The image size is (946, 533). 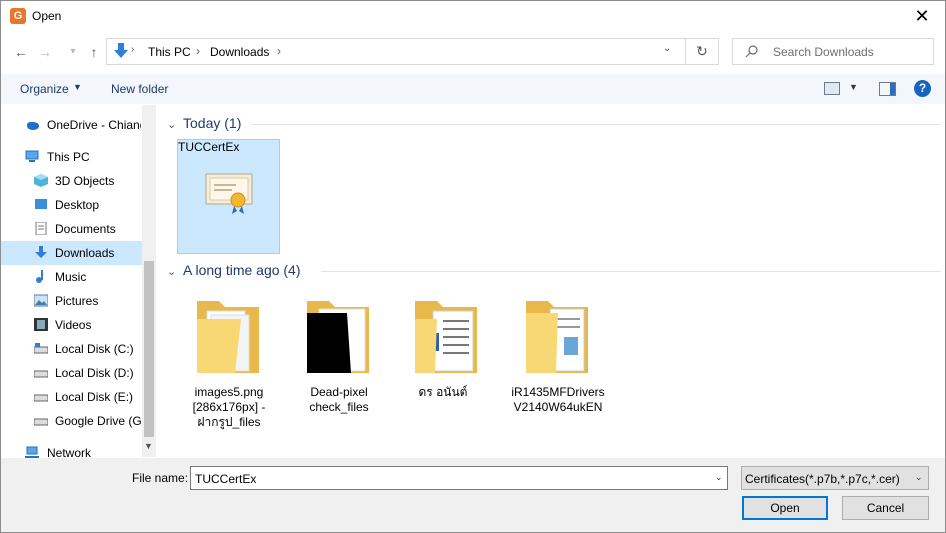 I want to click on download-arrow-icon, so click(x=121, y=50).